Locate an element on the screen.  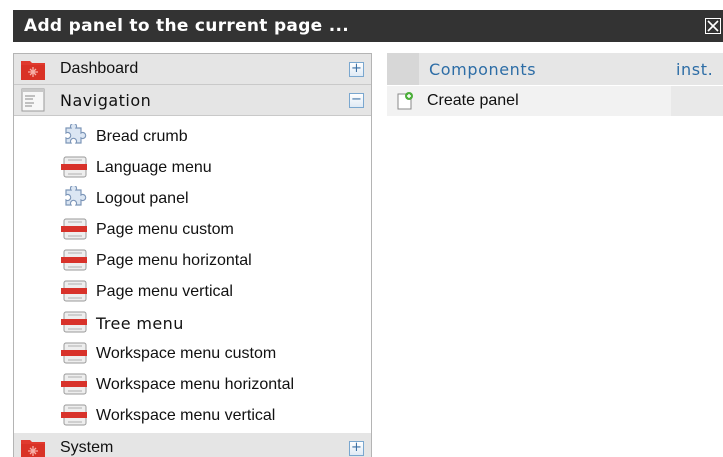
table-row: Create panel is located at coordinates (555, 101).